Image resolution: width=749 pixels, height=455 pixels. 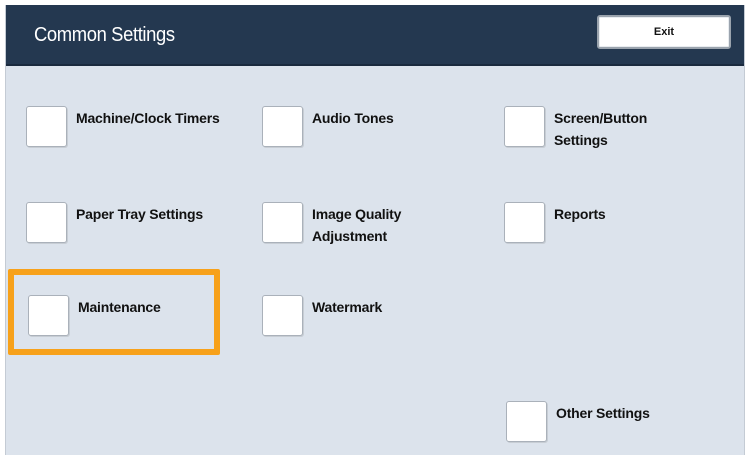 I want to click on option-label: Maintenance, so click(x=119, y=307).